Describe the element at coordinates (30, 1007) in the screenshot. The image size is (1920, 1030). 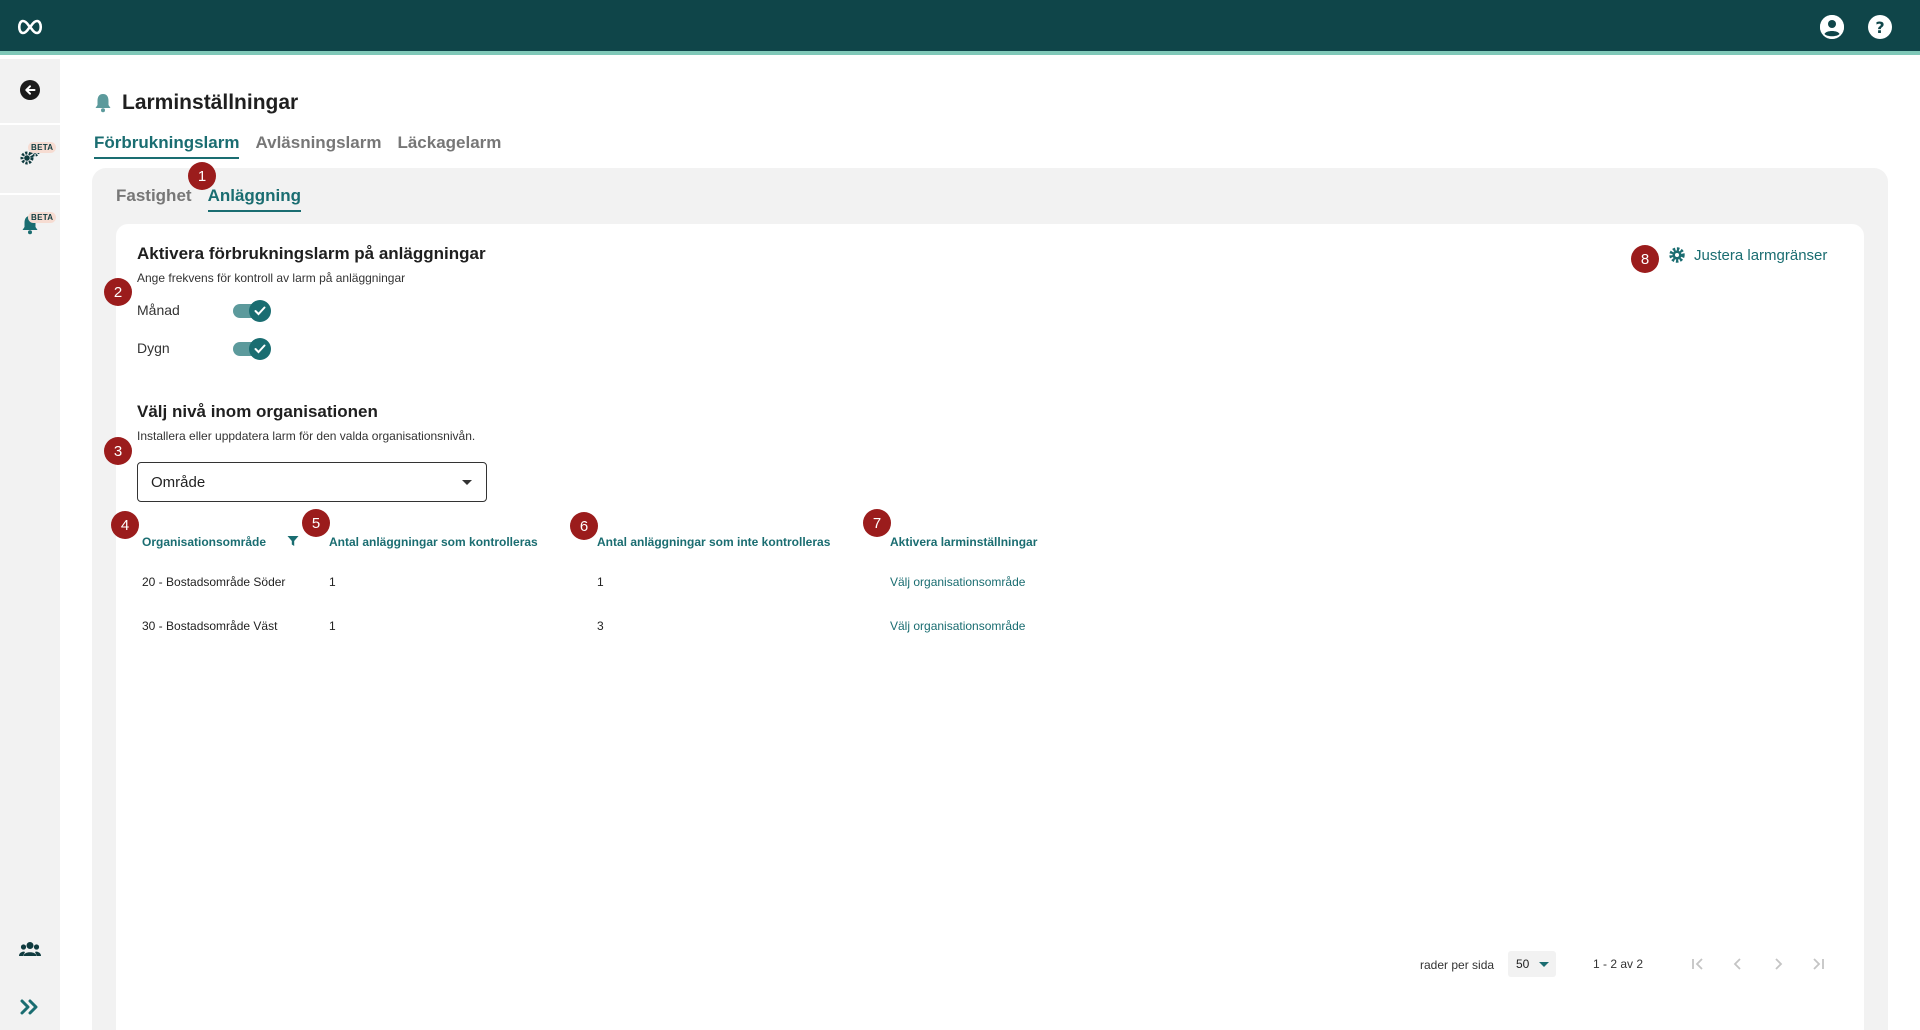
I see `double-chevron-right-icon` at that location.